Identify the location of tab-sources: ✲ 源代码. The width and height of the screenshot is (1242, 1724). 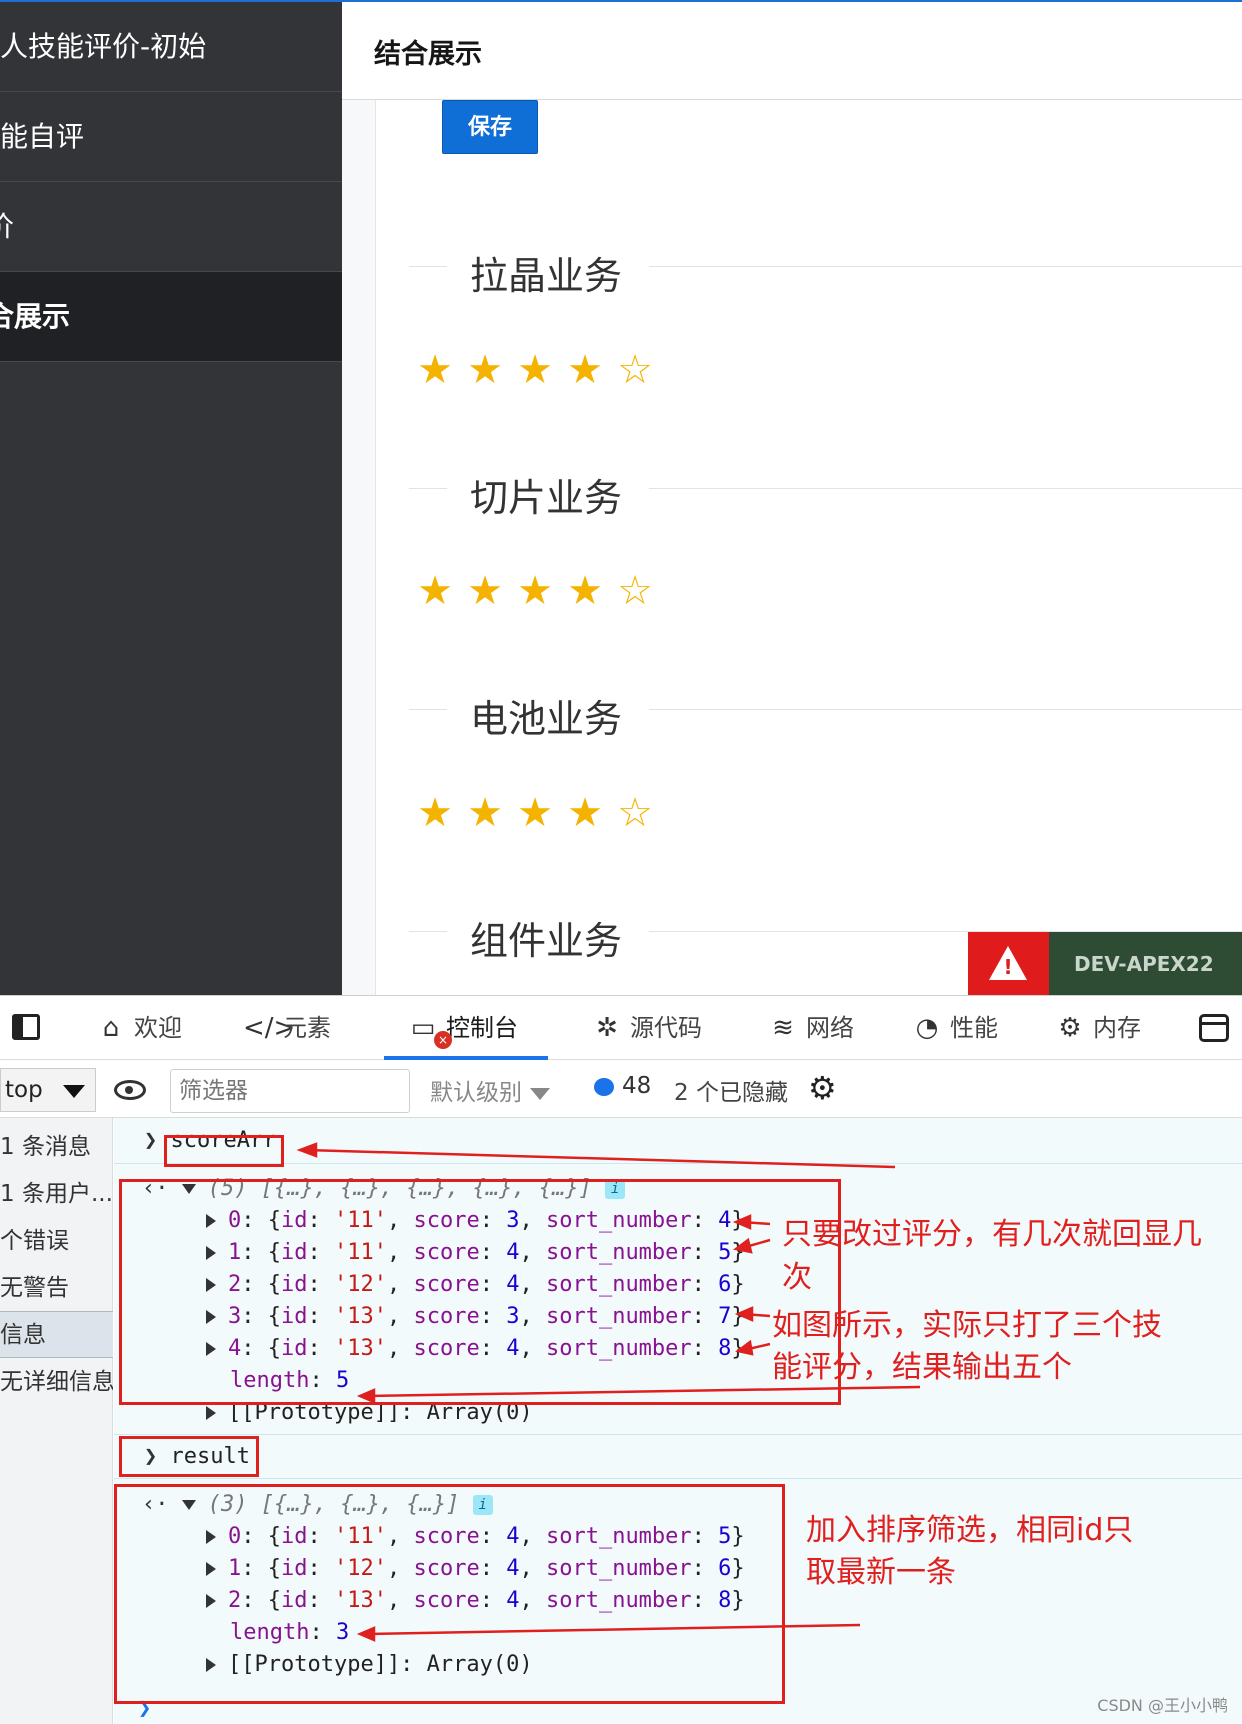
(646, 1028).